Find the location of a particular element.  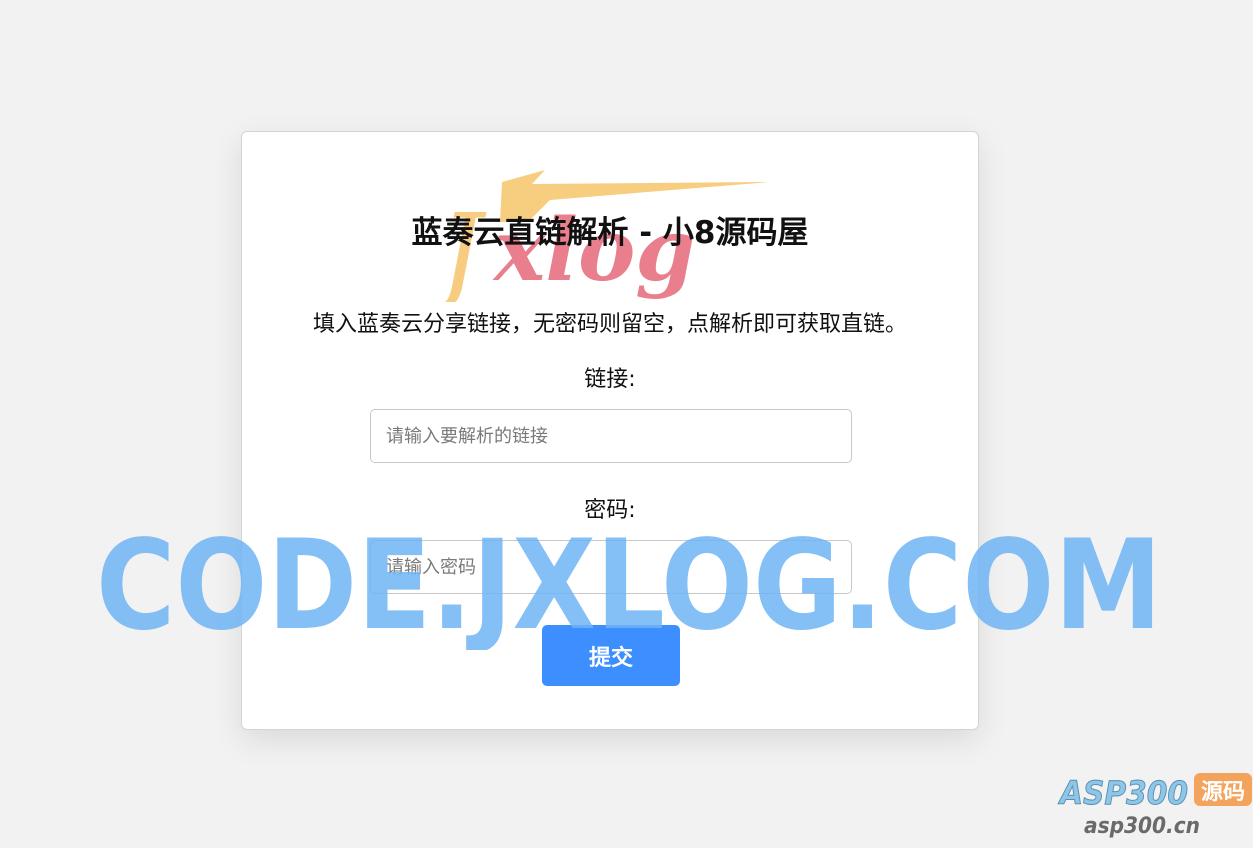

corner-brand-text: ASP300 is located at coordinates (1122, 793).